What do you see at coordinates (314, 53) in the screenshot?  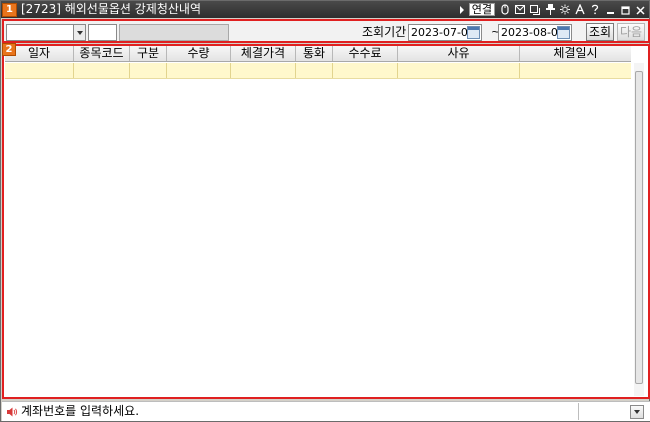 I see `column-header: 통화` at bounding box center [314, 53].